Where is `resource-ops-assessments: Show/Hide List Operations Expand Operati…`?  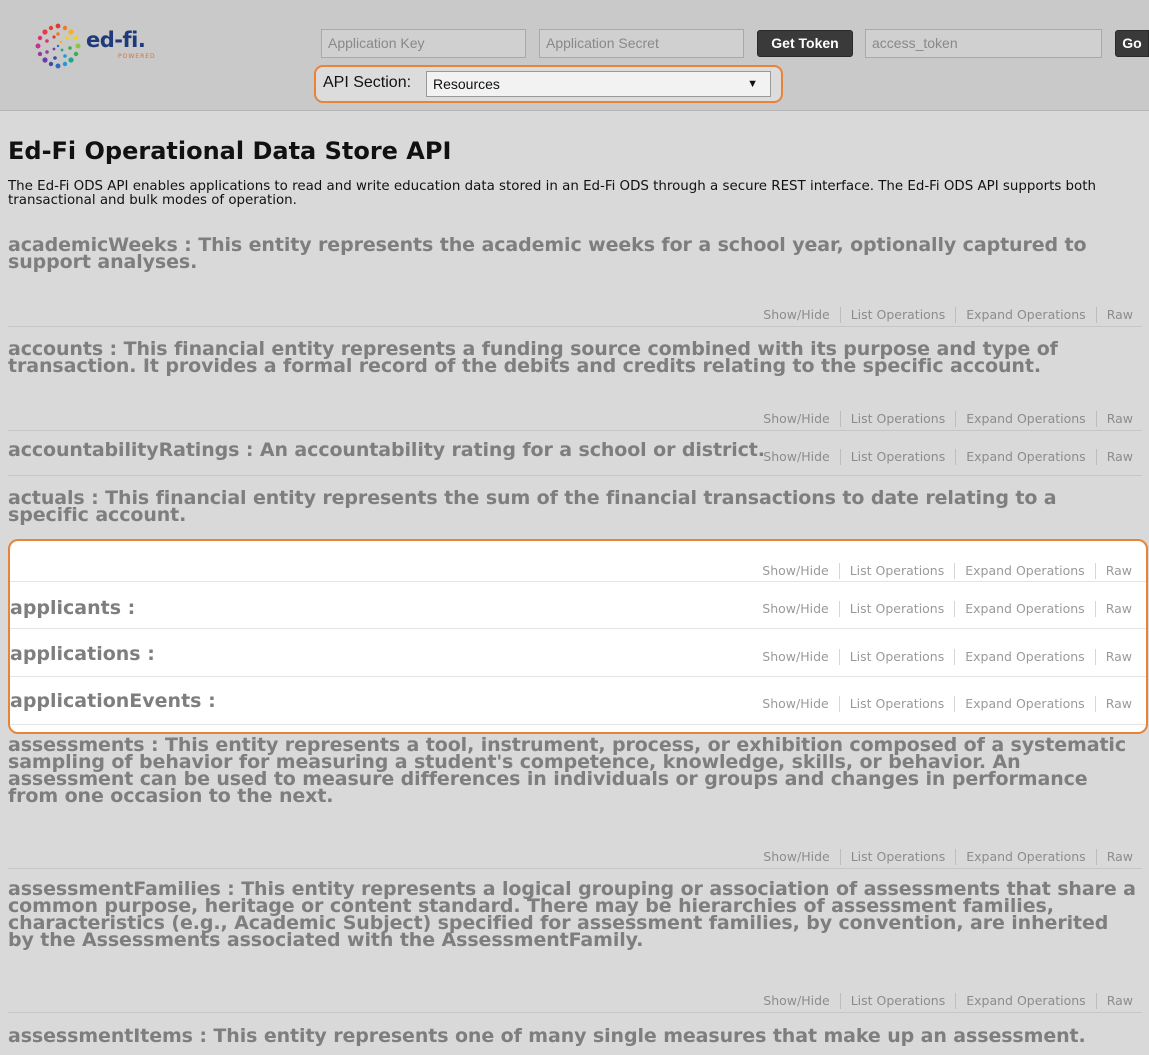 resource-ops-assessments: Show/Hide List Operations Expand Operati… is located at coordinates (948, 857).